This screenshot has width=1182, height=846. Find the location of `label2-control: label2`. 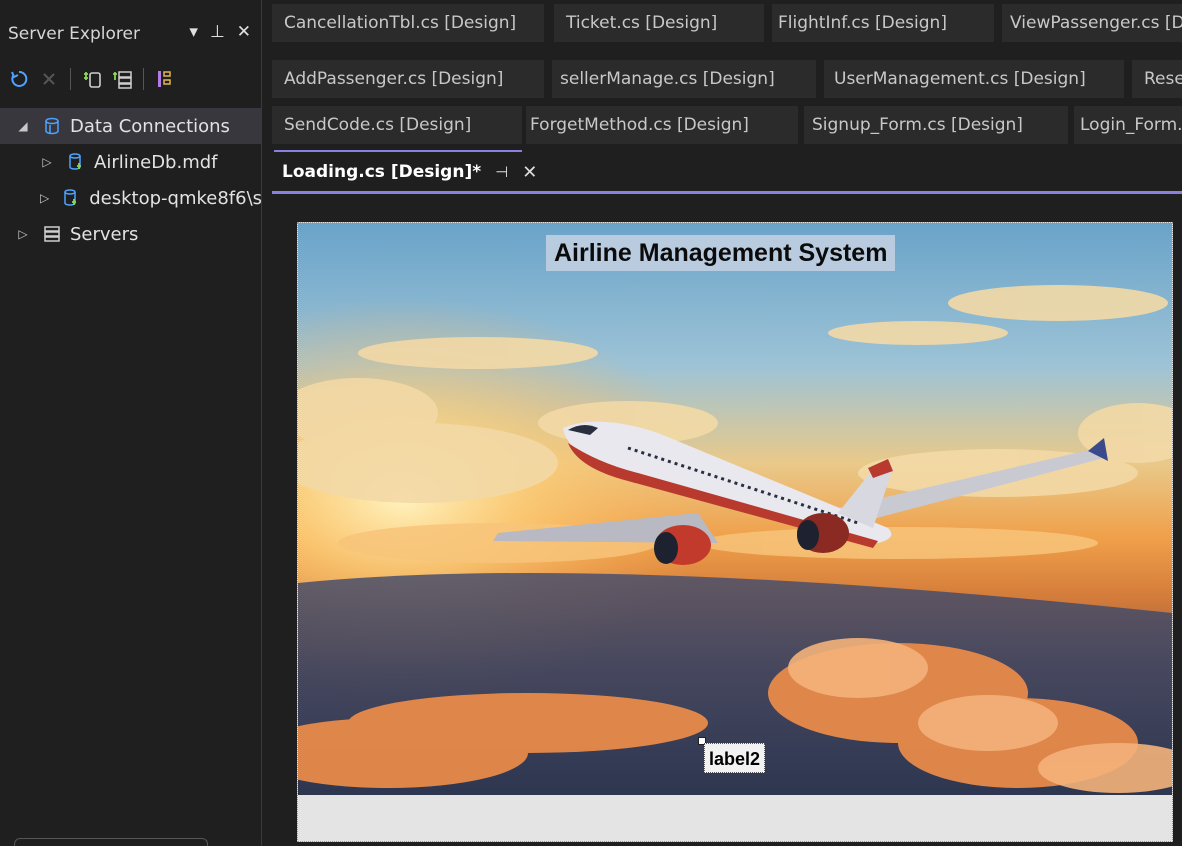

label2-control: label2 is located at coordinates (735, 758).